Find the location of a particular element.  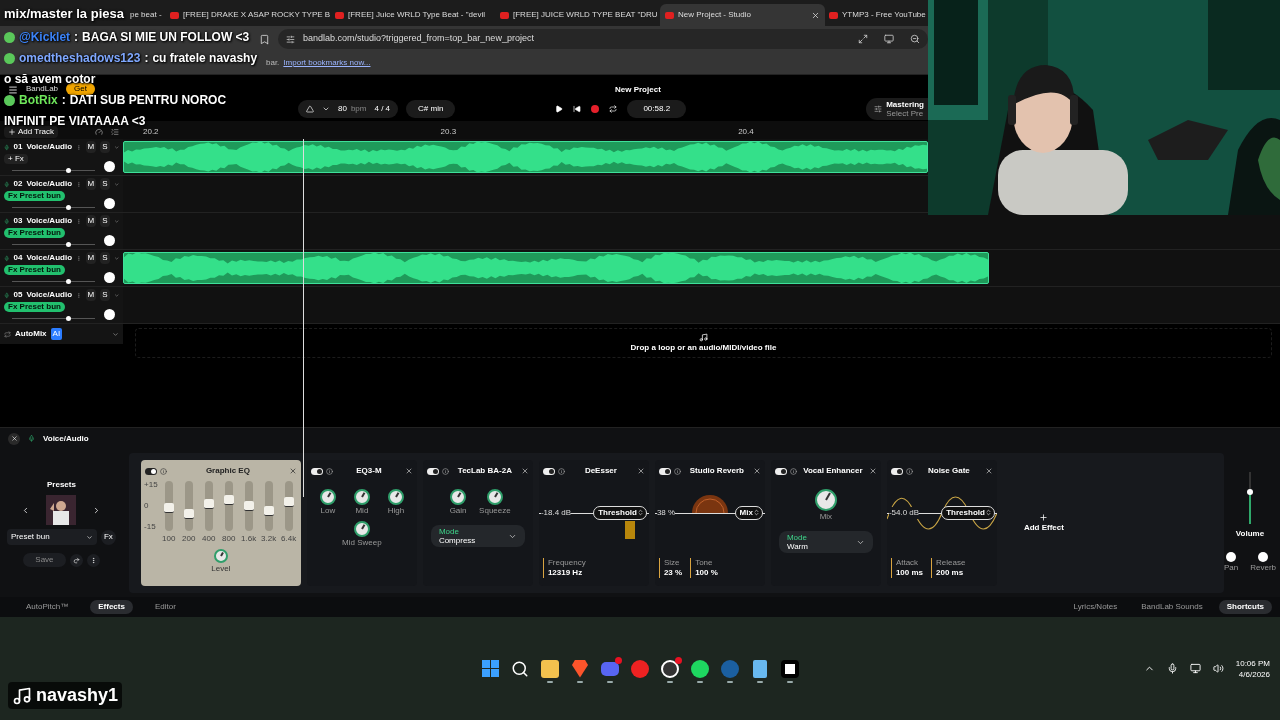

play-icon is located at coordinates (559, 109).